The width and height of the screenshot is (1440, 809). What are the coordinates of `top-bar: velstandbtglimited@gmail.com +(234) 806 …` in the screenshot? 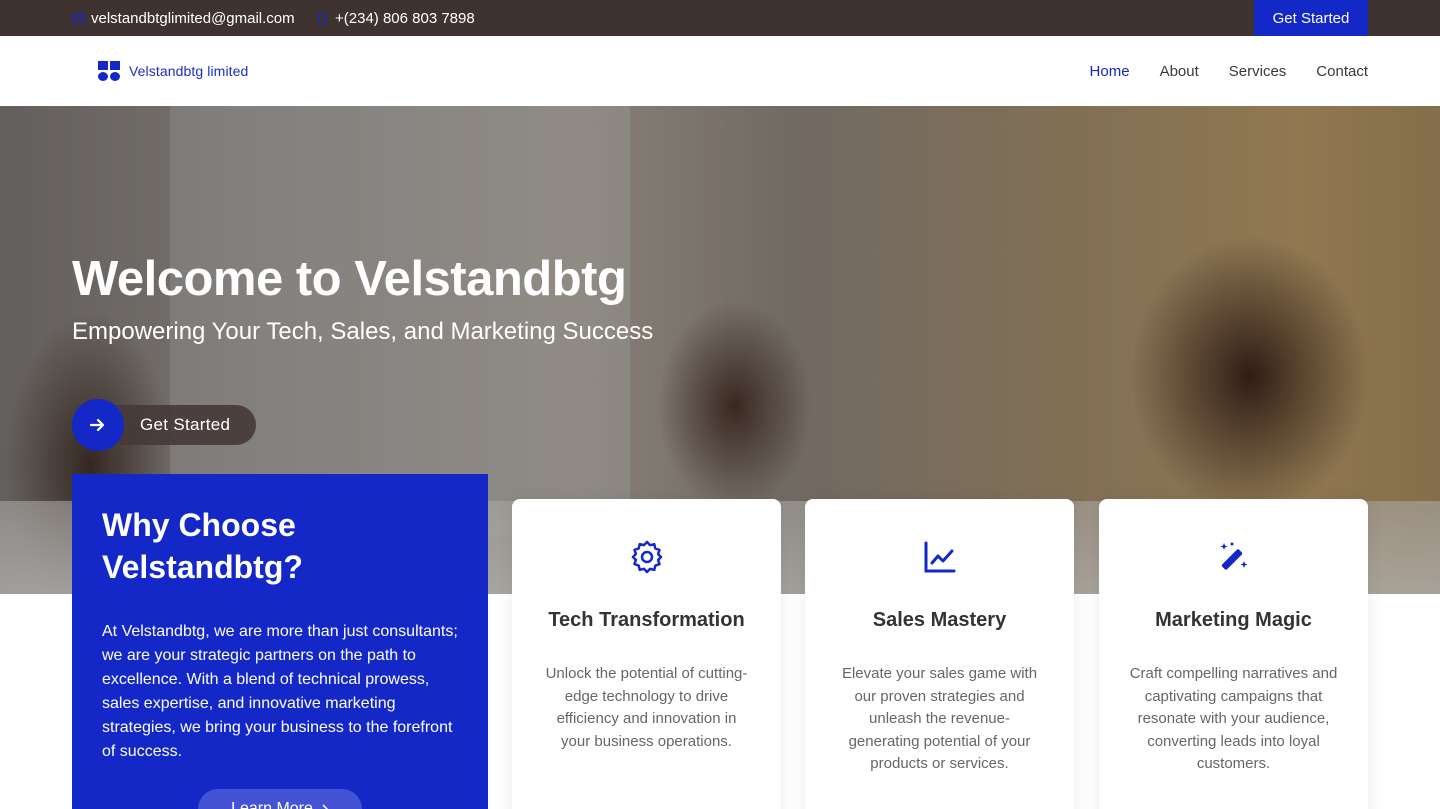 It's located at (720, 18).